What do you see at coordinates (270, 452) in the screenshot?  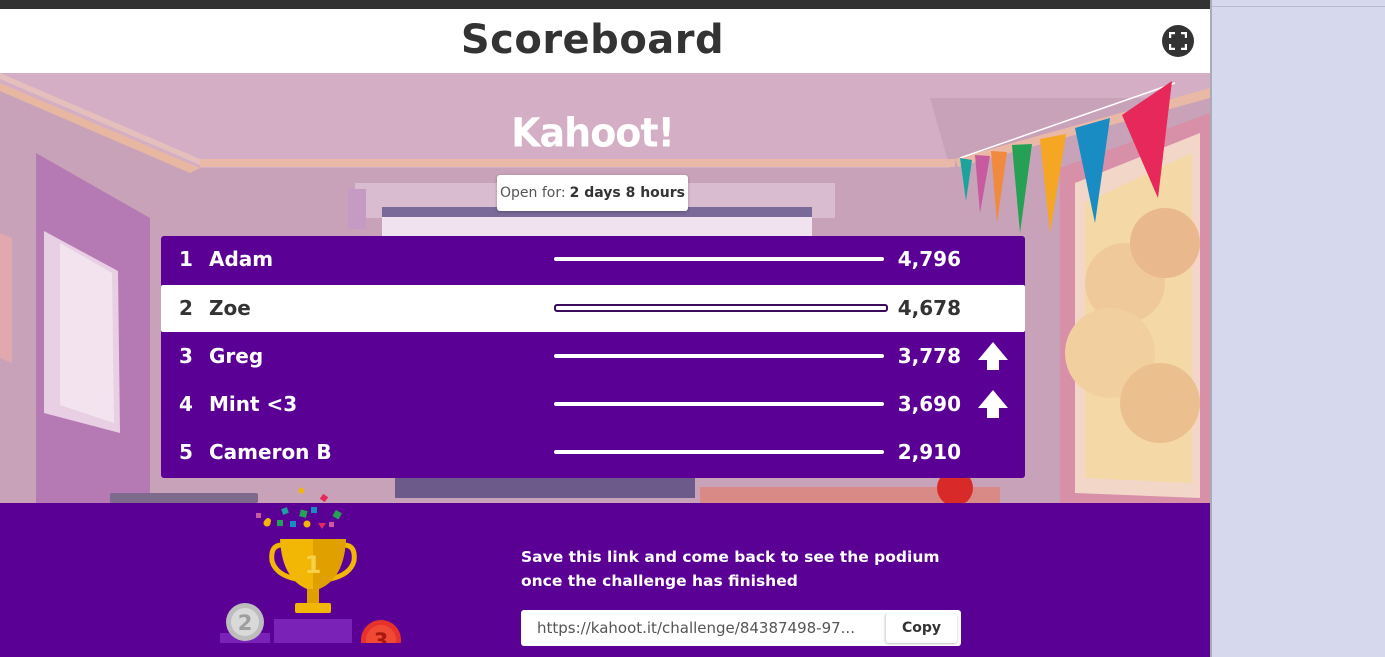 I see `player-name: Cameron B` at bounding box center [270, 452].